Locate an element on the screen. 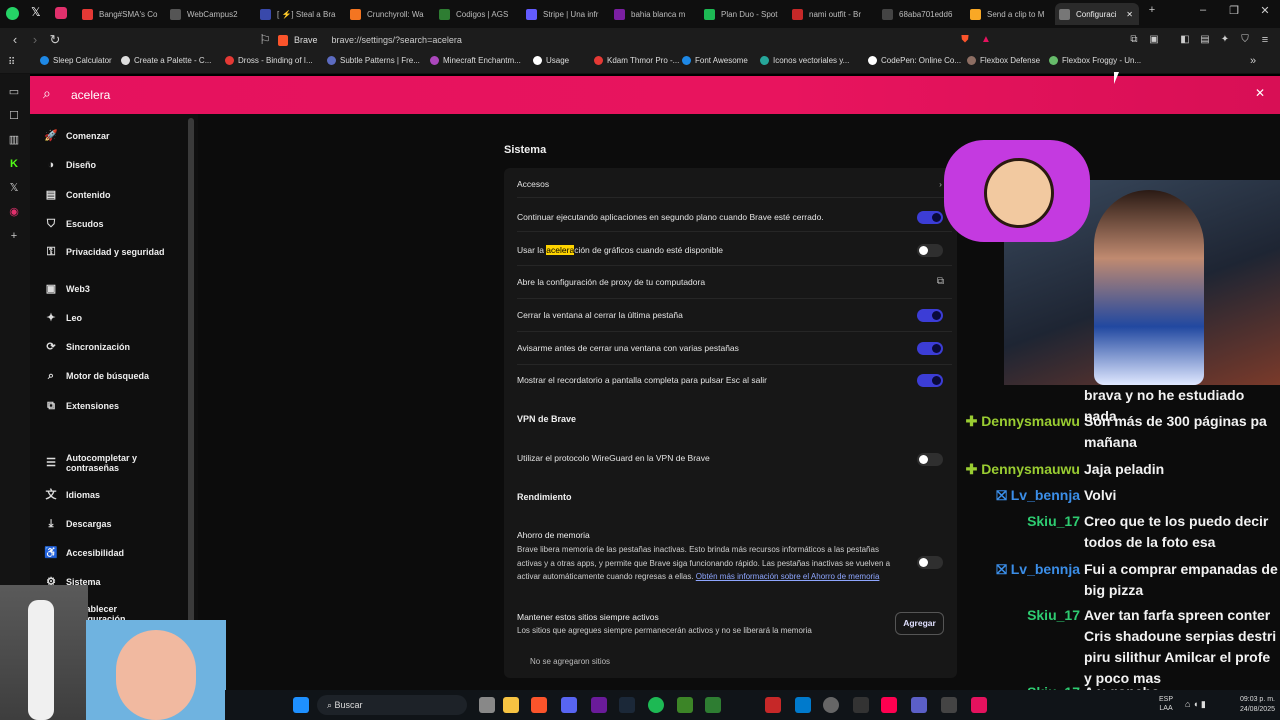  vscode-icon is located at coordinates (803, 705).